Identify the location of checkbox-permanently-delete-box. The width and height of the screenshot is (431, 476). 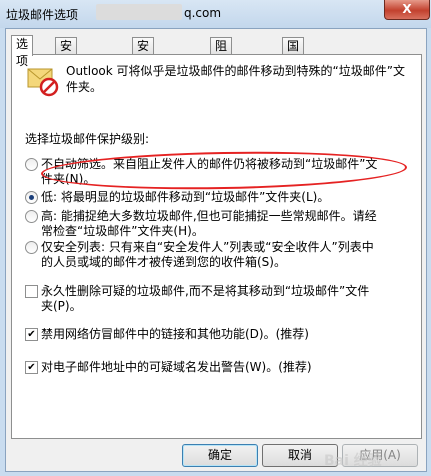
(31, 291).